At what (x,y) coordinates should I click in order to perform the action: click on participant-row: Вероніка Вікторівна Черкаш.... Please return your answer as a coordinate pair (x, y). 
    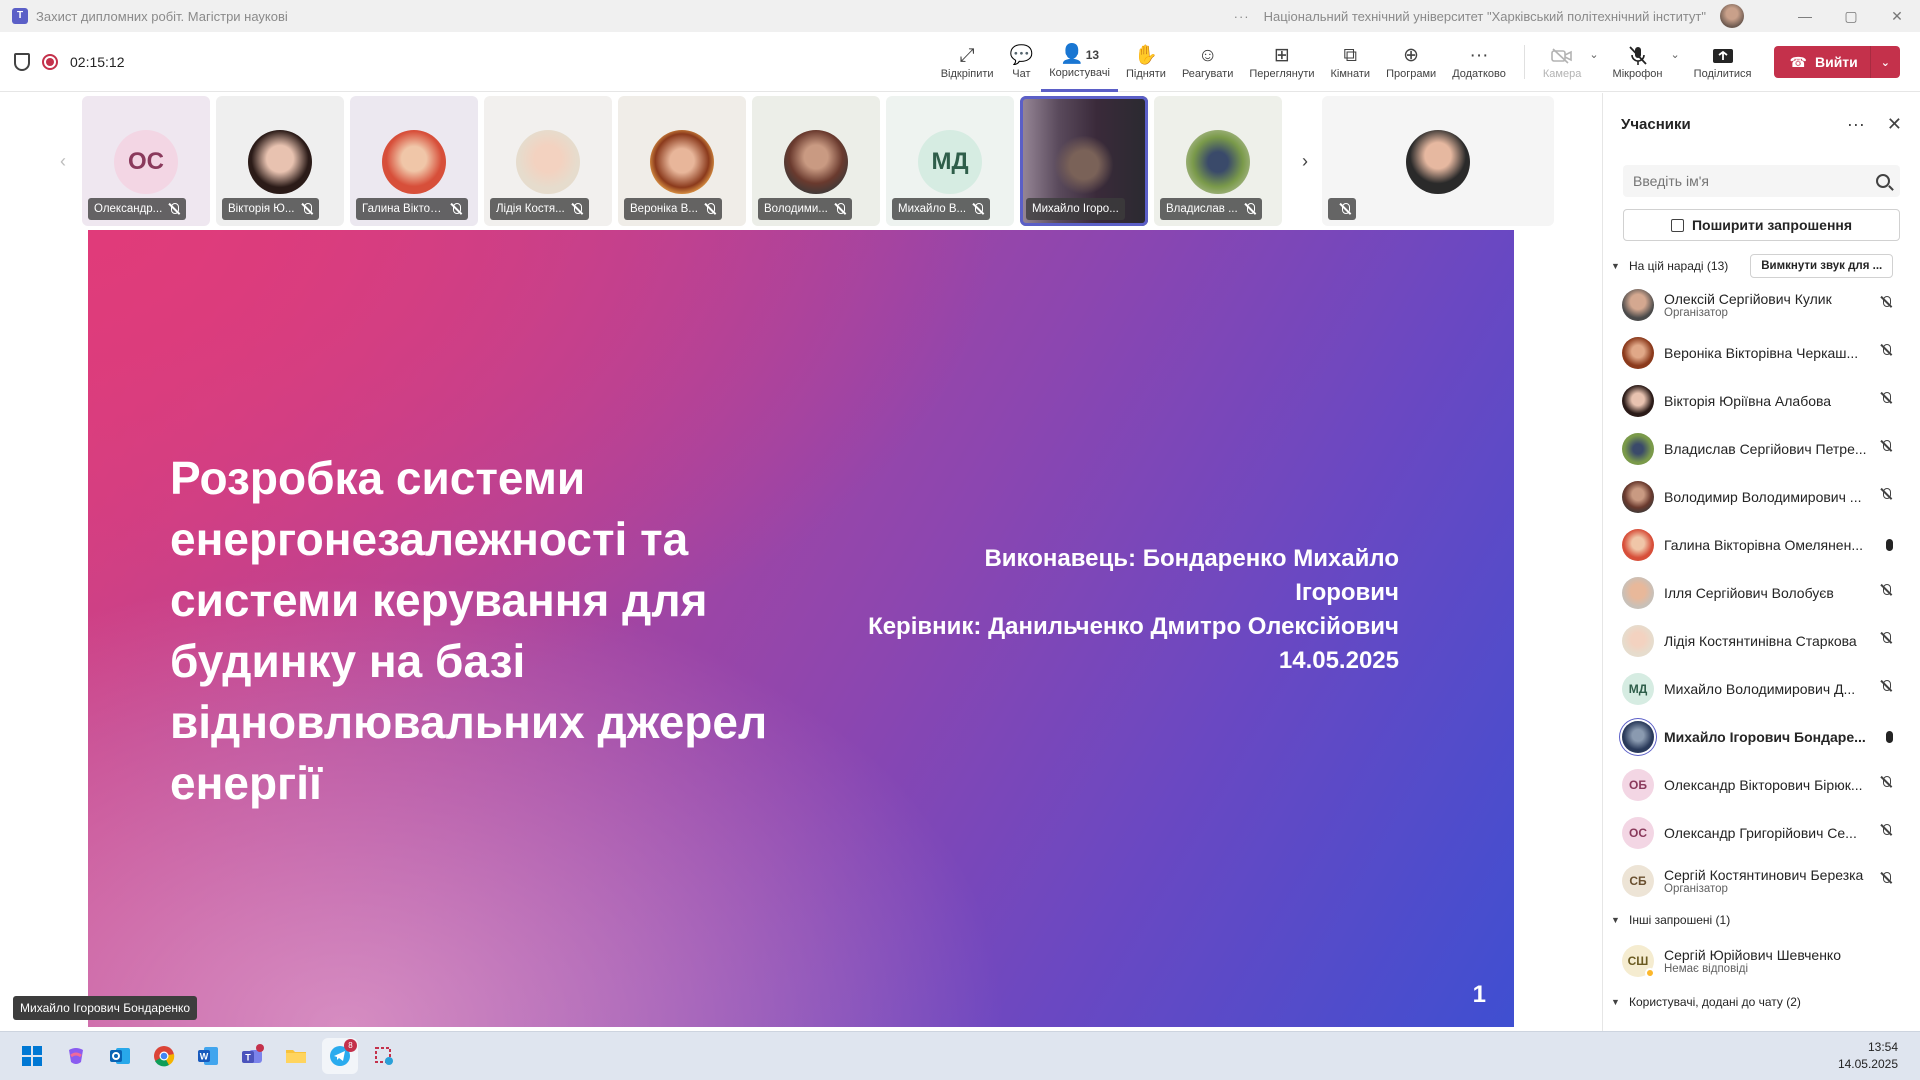
    Looking at the image, I should click on (1761, 353).